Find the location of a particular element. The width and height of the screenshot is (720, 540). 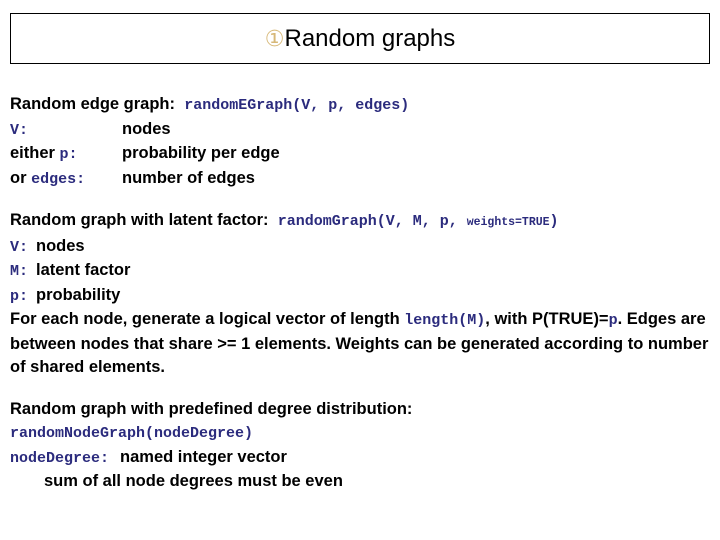

section3-param-desc-nodedegree: named integer vector is located at coordinates (203, 456).